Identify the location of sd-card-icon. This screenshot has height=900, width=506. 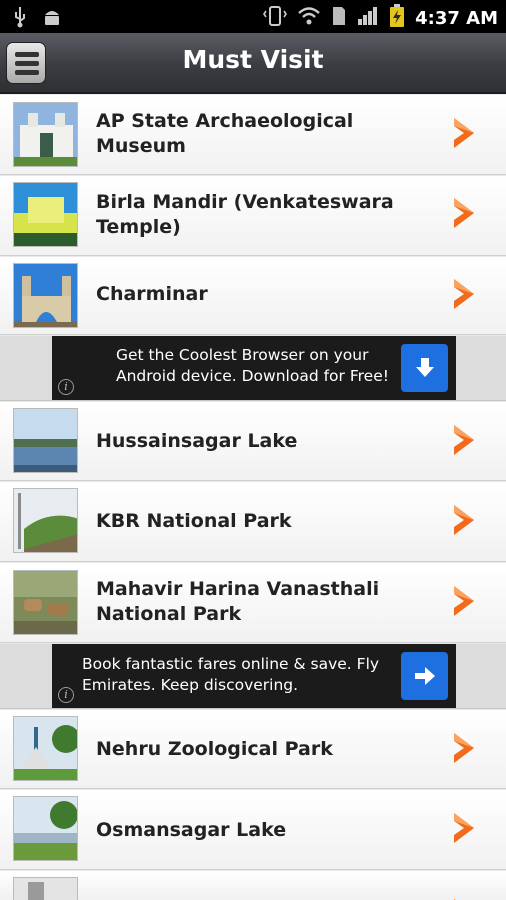
(339, 18).